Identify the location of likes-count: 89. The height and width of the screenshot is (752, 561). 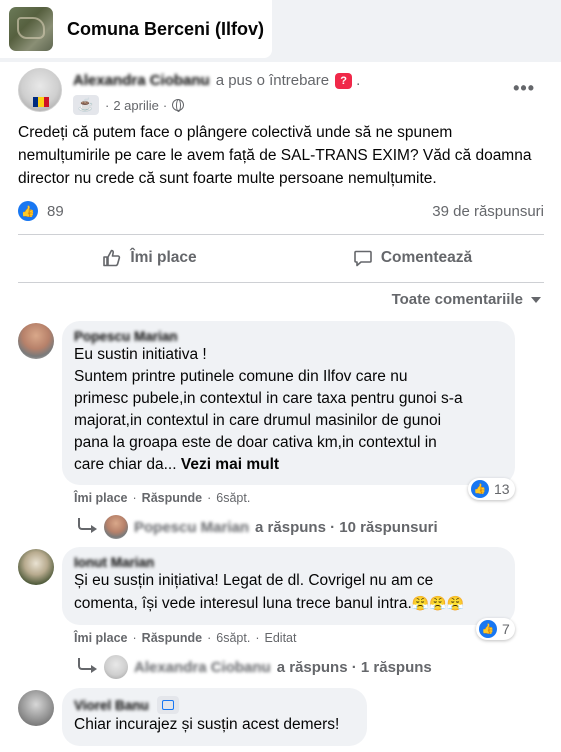
(55, 211).